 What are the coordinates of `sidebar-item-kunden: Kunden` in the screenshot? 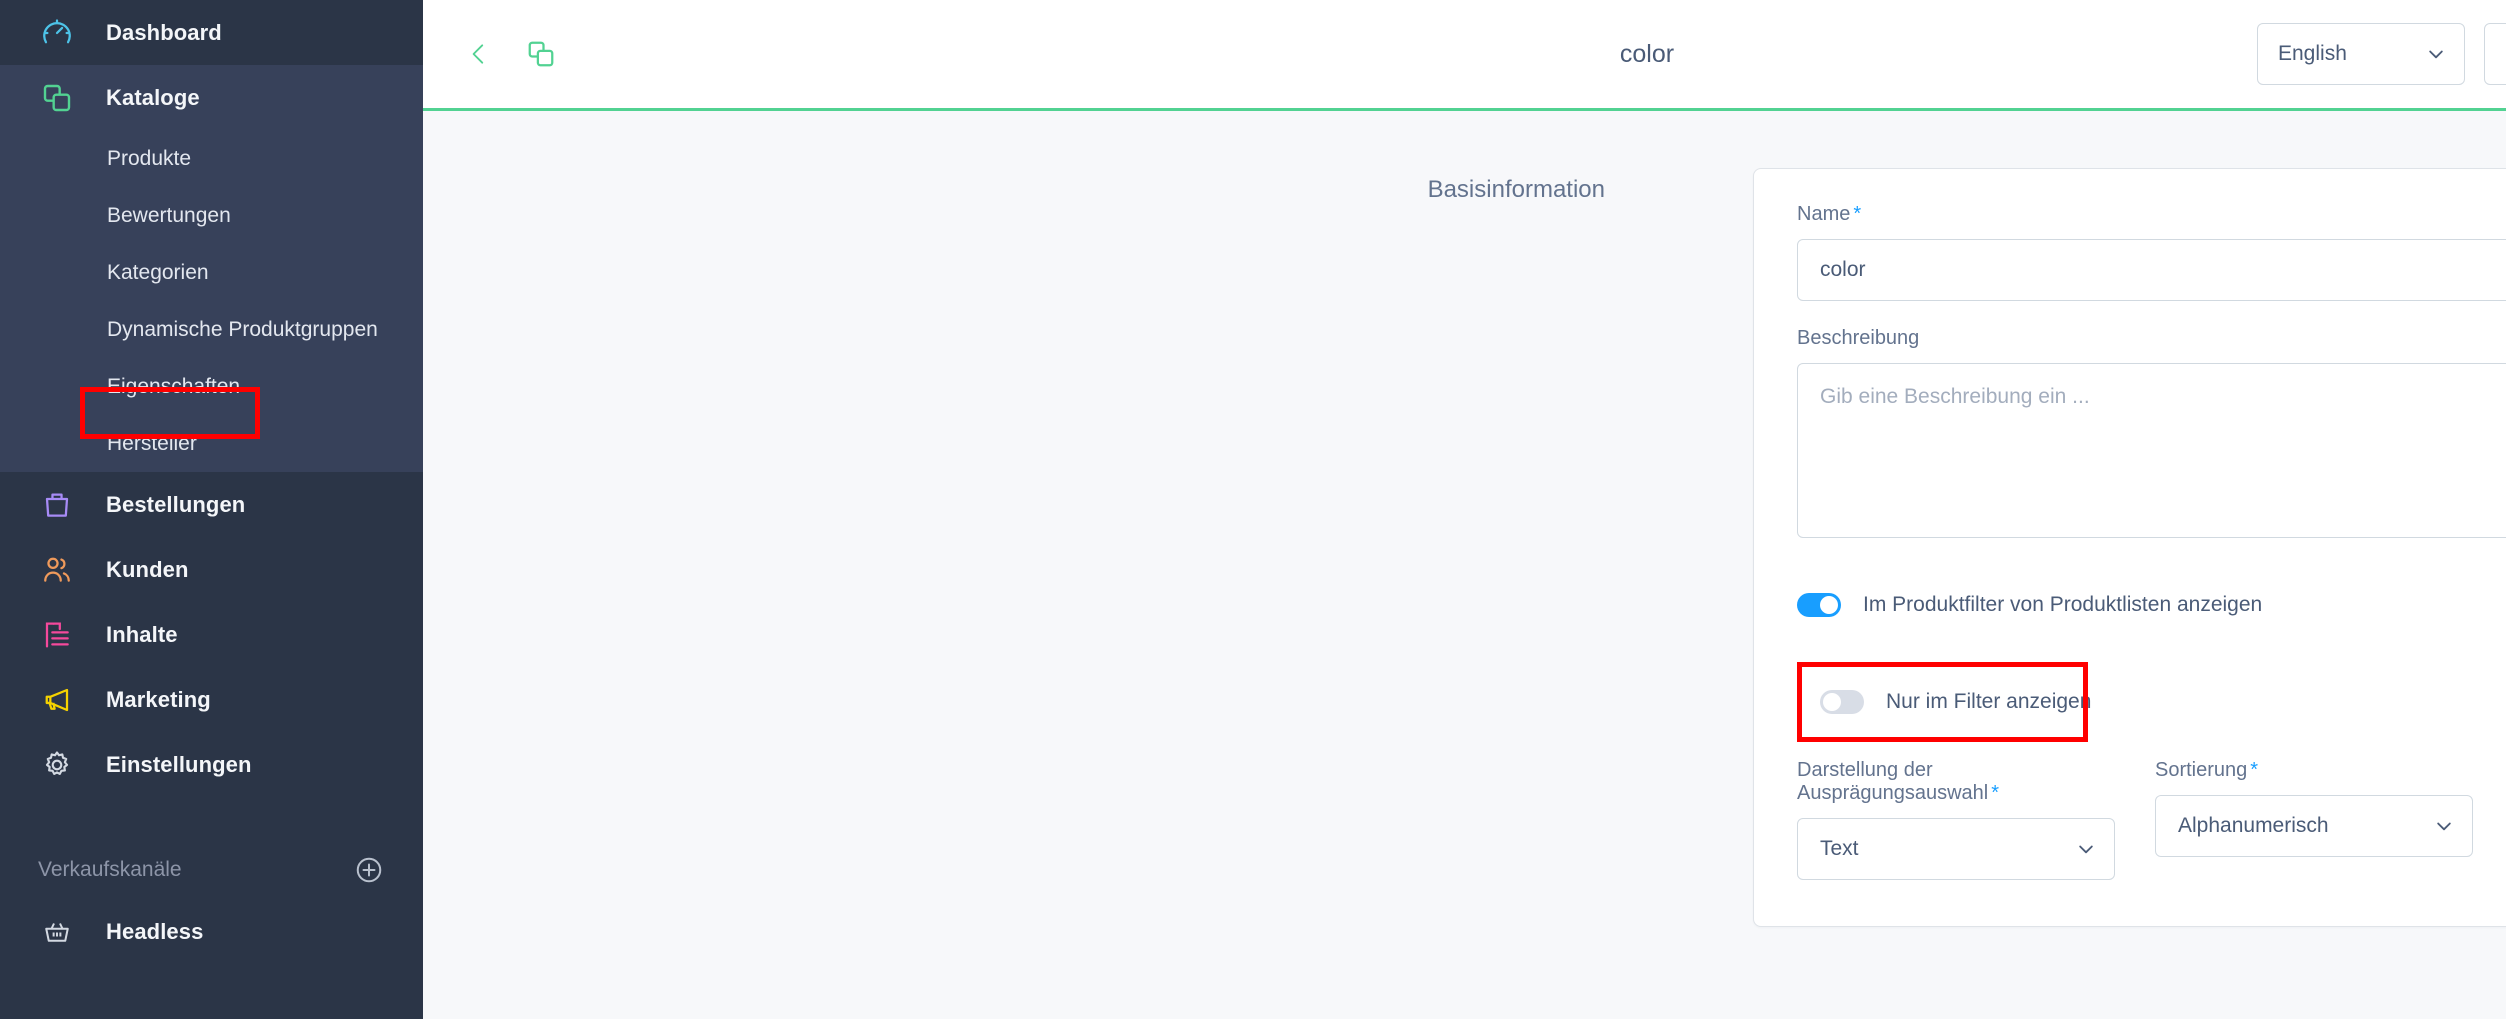 It's located at (211, 569).